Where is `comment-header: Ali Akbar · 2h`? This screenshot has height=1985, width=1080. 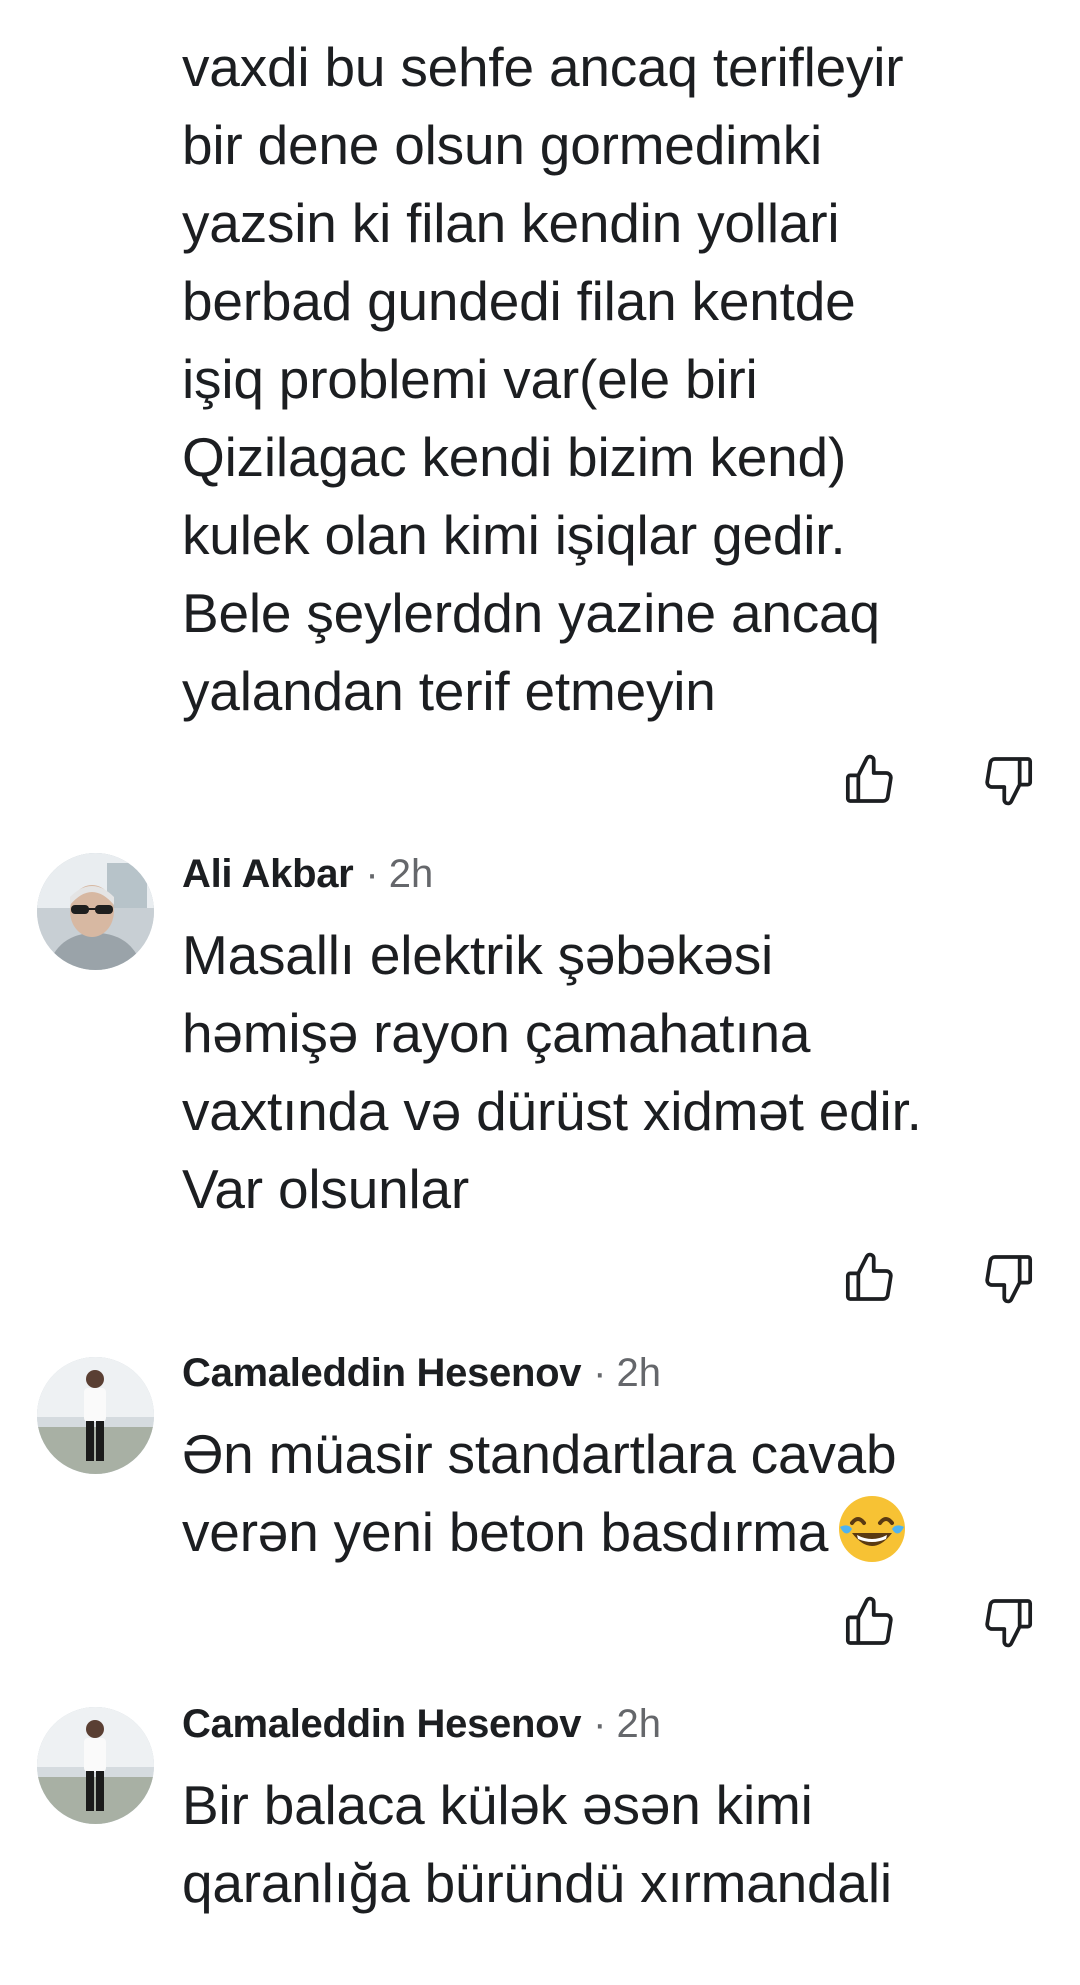 comment-header: Ali Akbar · 2h is located at coordinates (307, 874).